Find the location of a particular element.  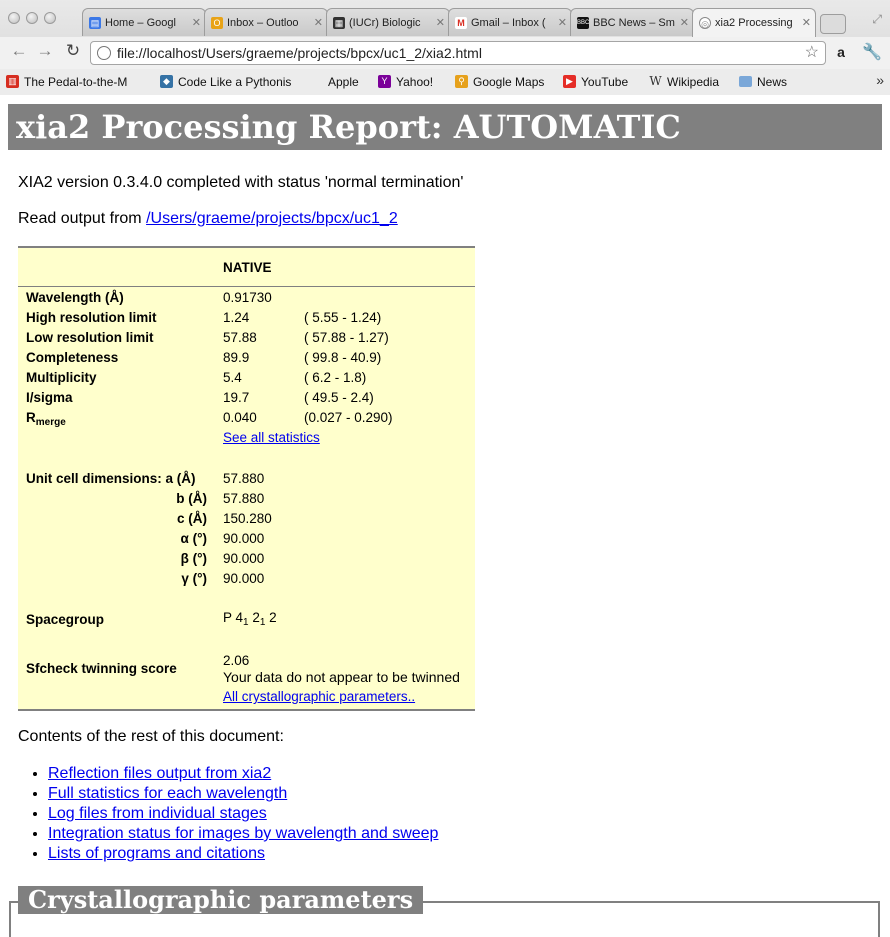

pedal-icon: ▥ is located at coordinates (12, 81).